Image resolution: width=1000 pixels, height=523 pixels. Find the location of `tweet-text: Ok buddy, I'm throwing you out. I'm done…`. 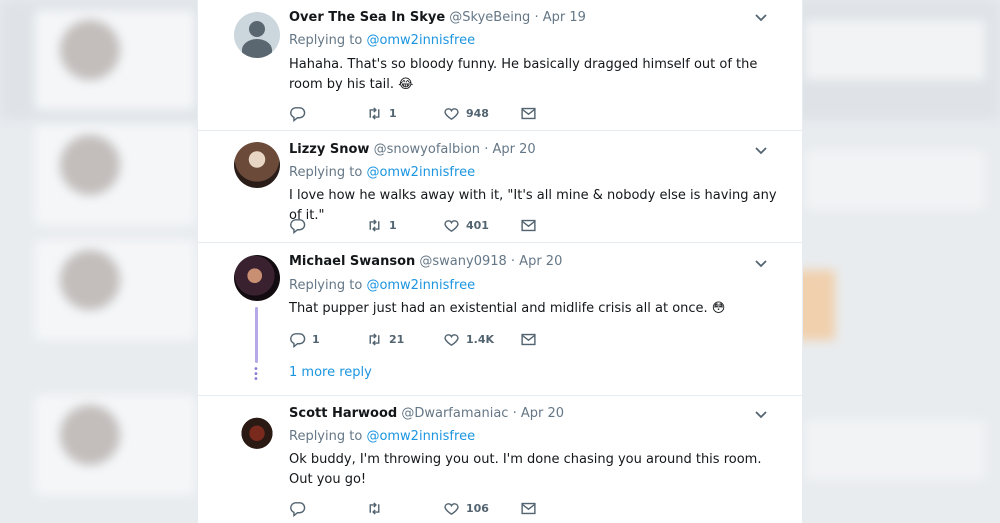

tweet-text: Ok buddy, I'm throwing you out. I'm done… is located at coordinates (525, 469).